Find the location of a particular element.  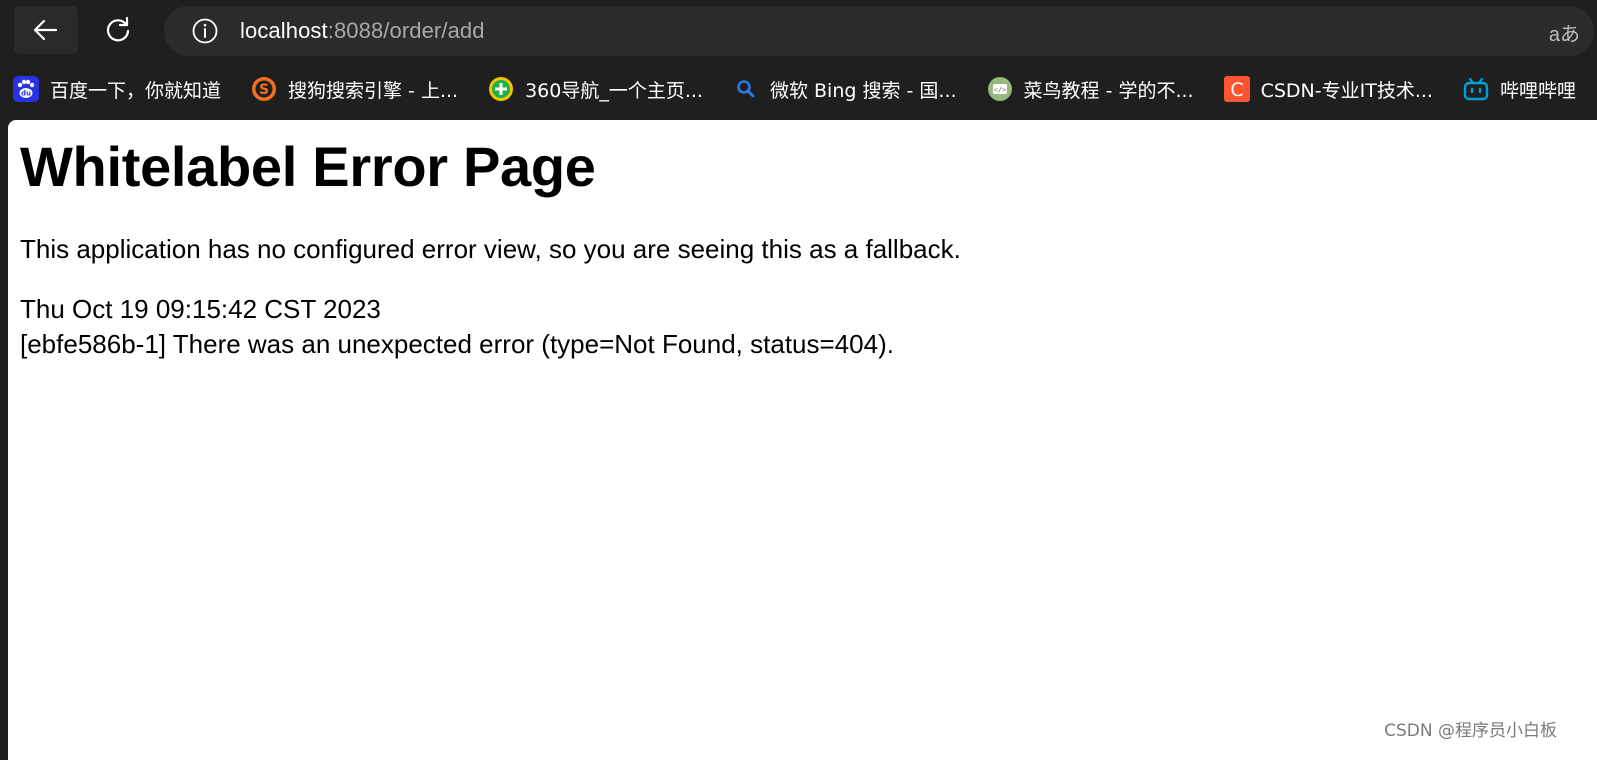

read-aloud-button: aあ is located at coordinates (1564, 32).